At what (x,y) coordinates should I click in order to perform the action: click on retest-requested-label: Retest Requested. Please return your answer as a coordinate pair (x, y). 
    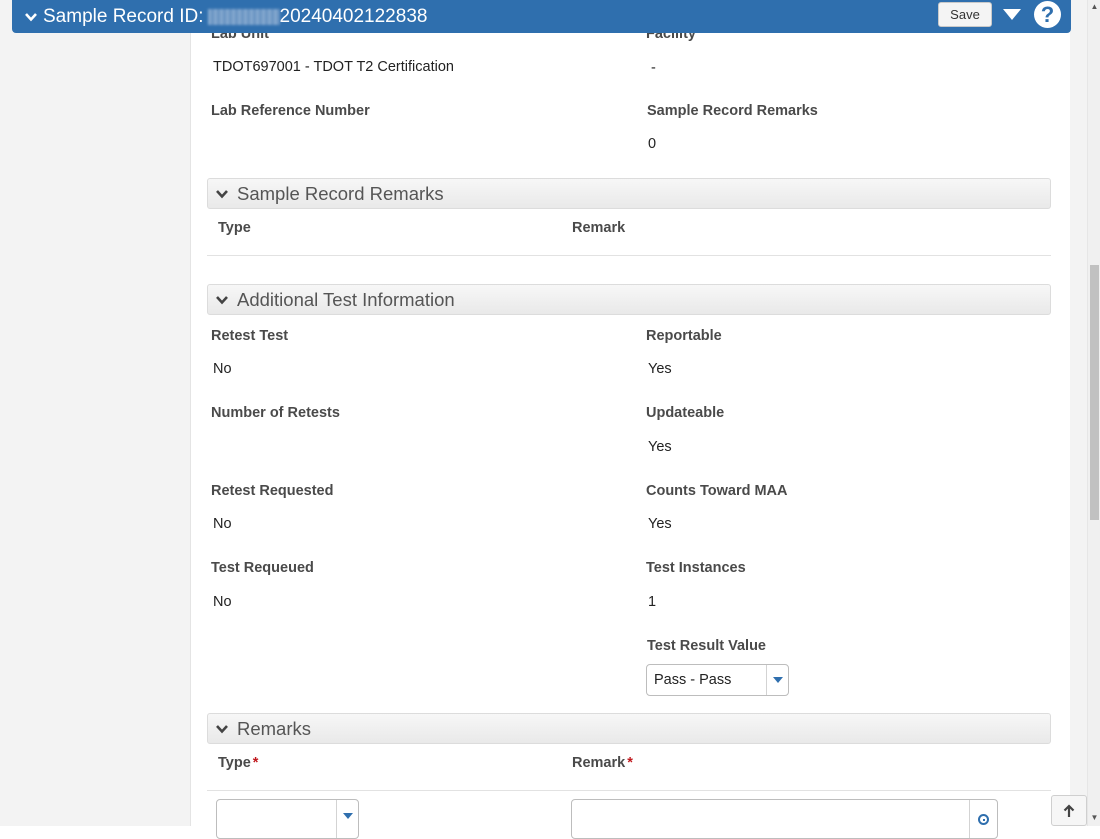
    Looking at the image, I should click on (272, 491).